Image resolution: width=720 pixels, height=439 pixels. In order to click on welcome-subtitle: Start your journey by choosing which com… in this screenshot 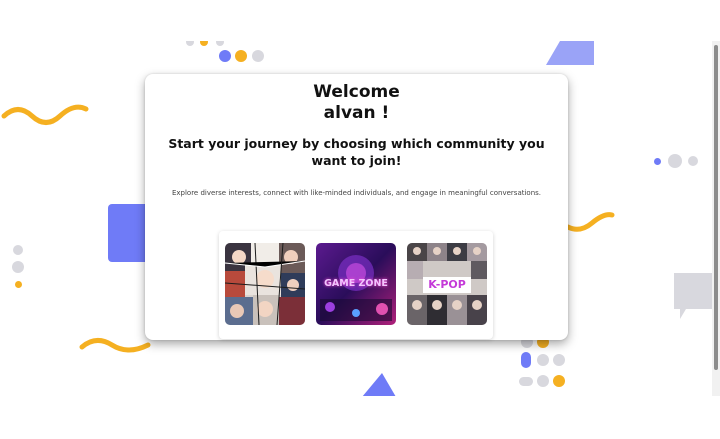, I will do `click(356, 152)`.